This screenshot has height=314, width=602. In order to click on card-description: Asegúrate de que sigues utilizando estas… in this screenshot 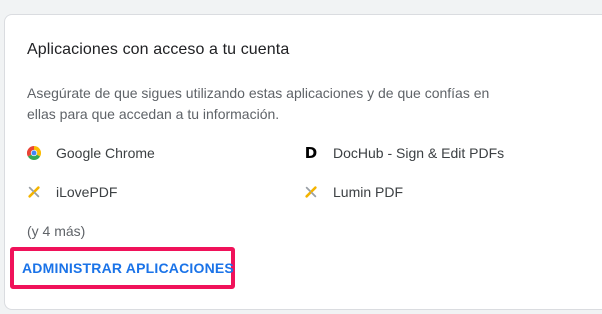, I will do `click(258, 103)`.